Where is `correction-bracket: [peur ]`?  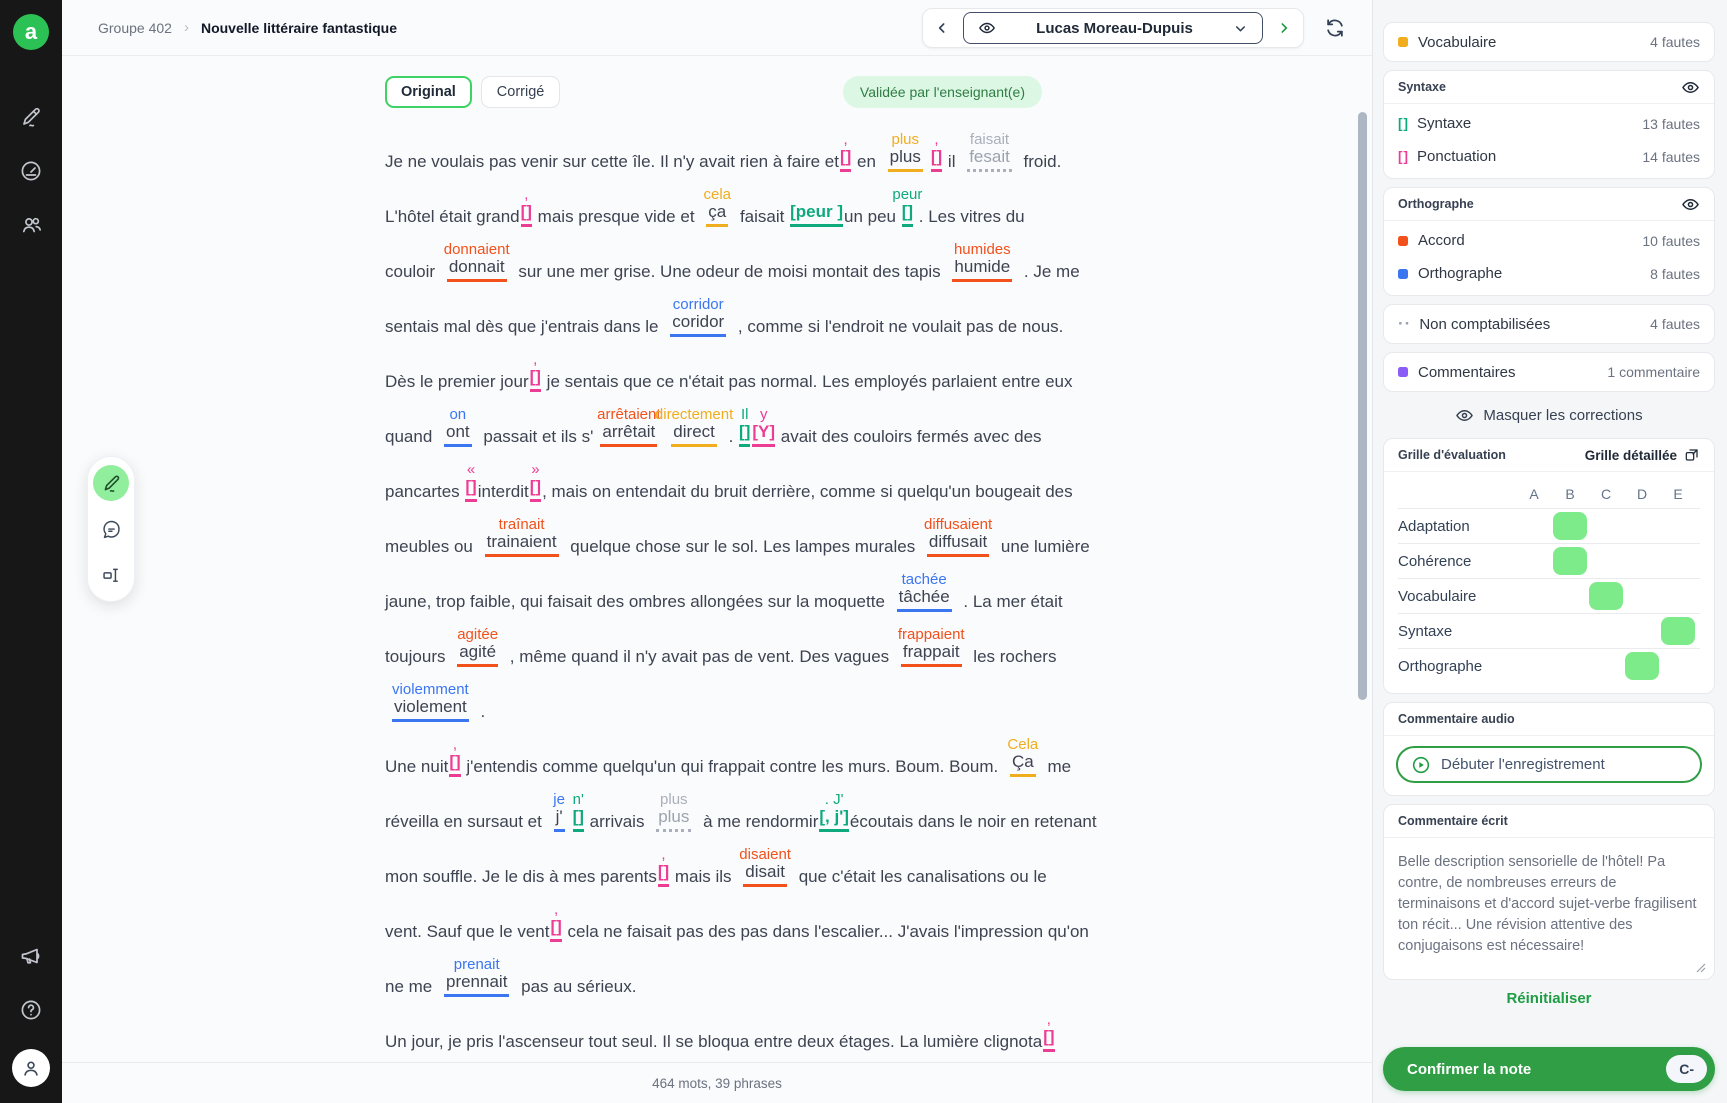 correction-bracket: [peur ] is located at coordinates (816, 214).